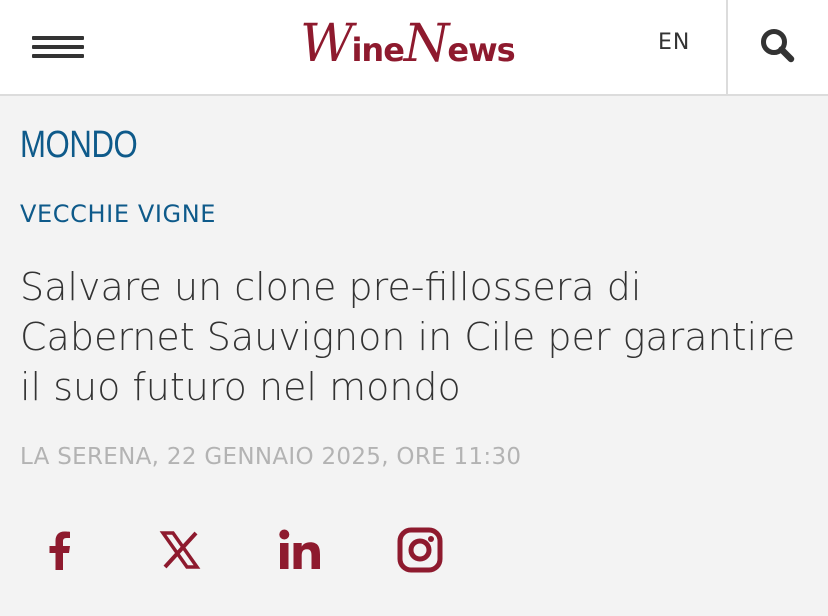 The image size is (828, 616). I want to click on facebook-icon, so click(59, 550).